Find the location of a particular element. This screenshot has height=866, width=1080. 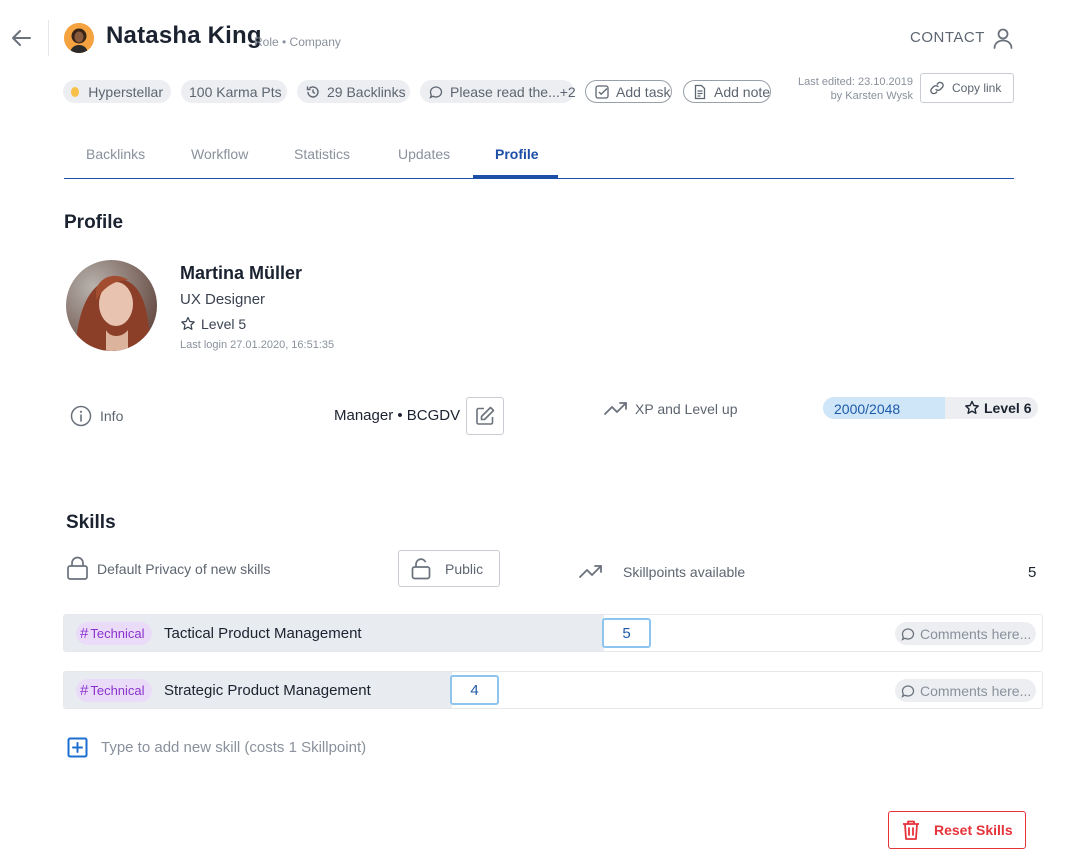

link-icon is located at coordinates (937, 88).